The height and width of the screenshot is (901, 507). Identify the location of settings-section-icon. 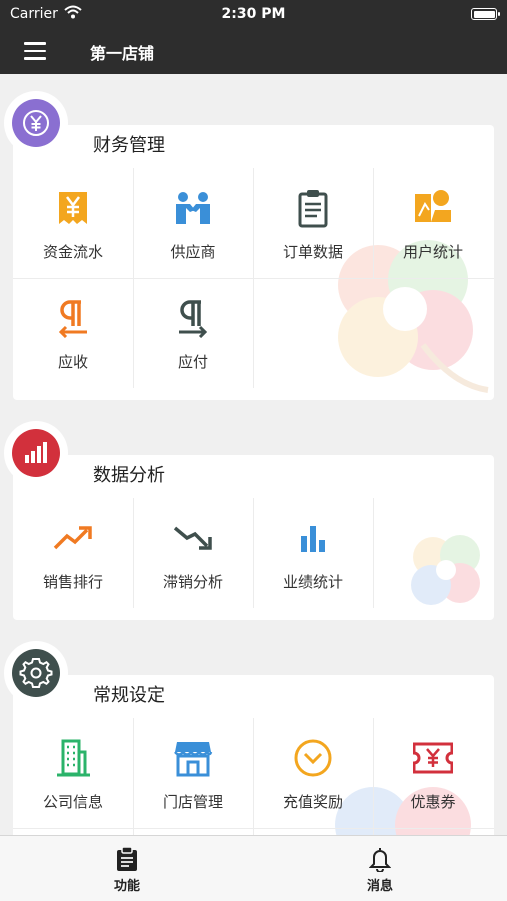
(36, 673).